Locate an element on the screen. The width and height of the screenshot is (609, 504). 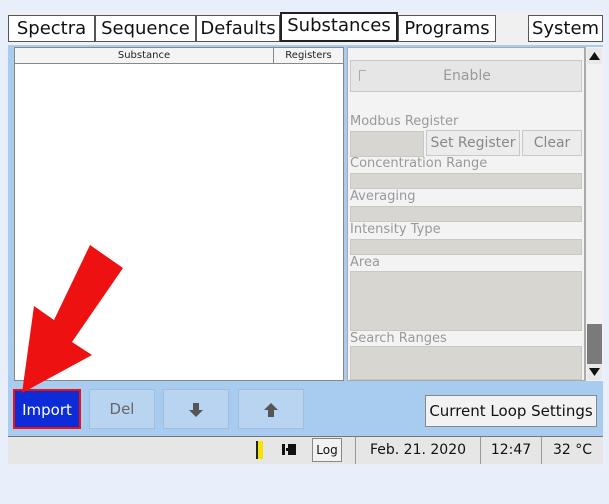
concentration-range-field is located at coordinates (466, 181).